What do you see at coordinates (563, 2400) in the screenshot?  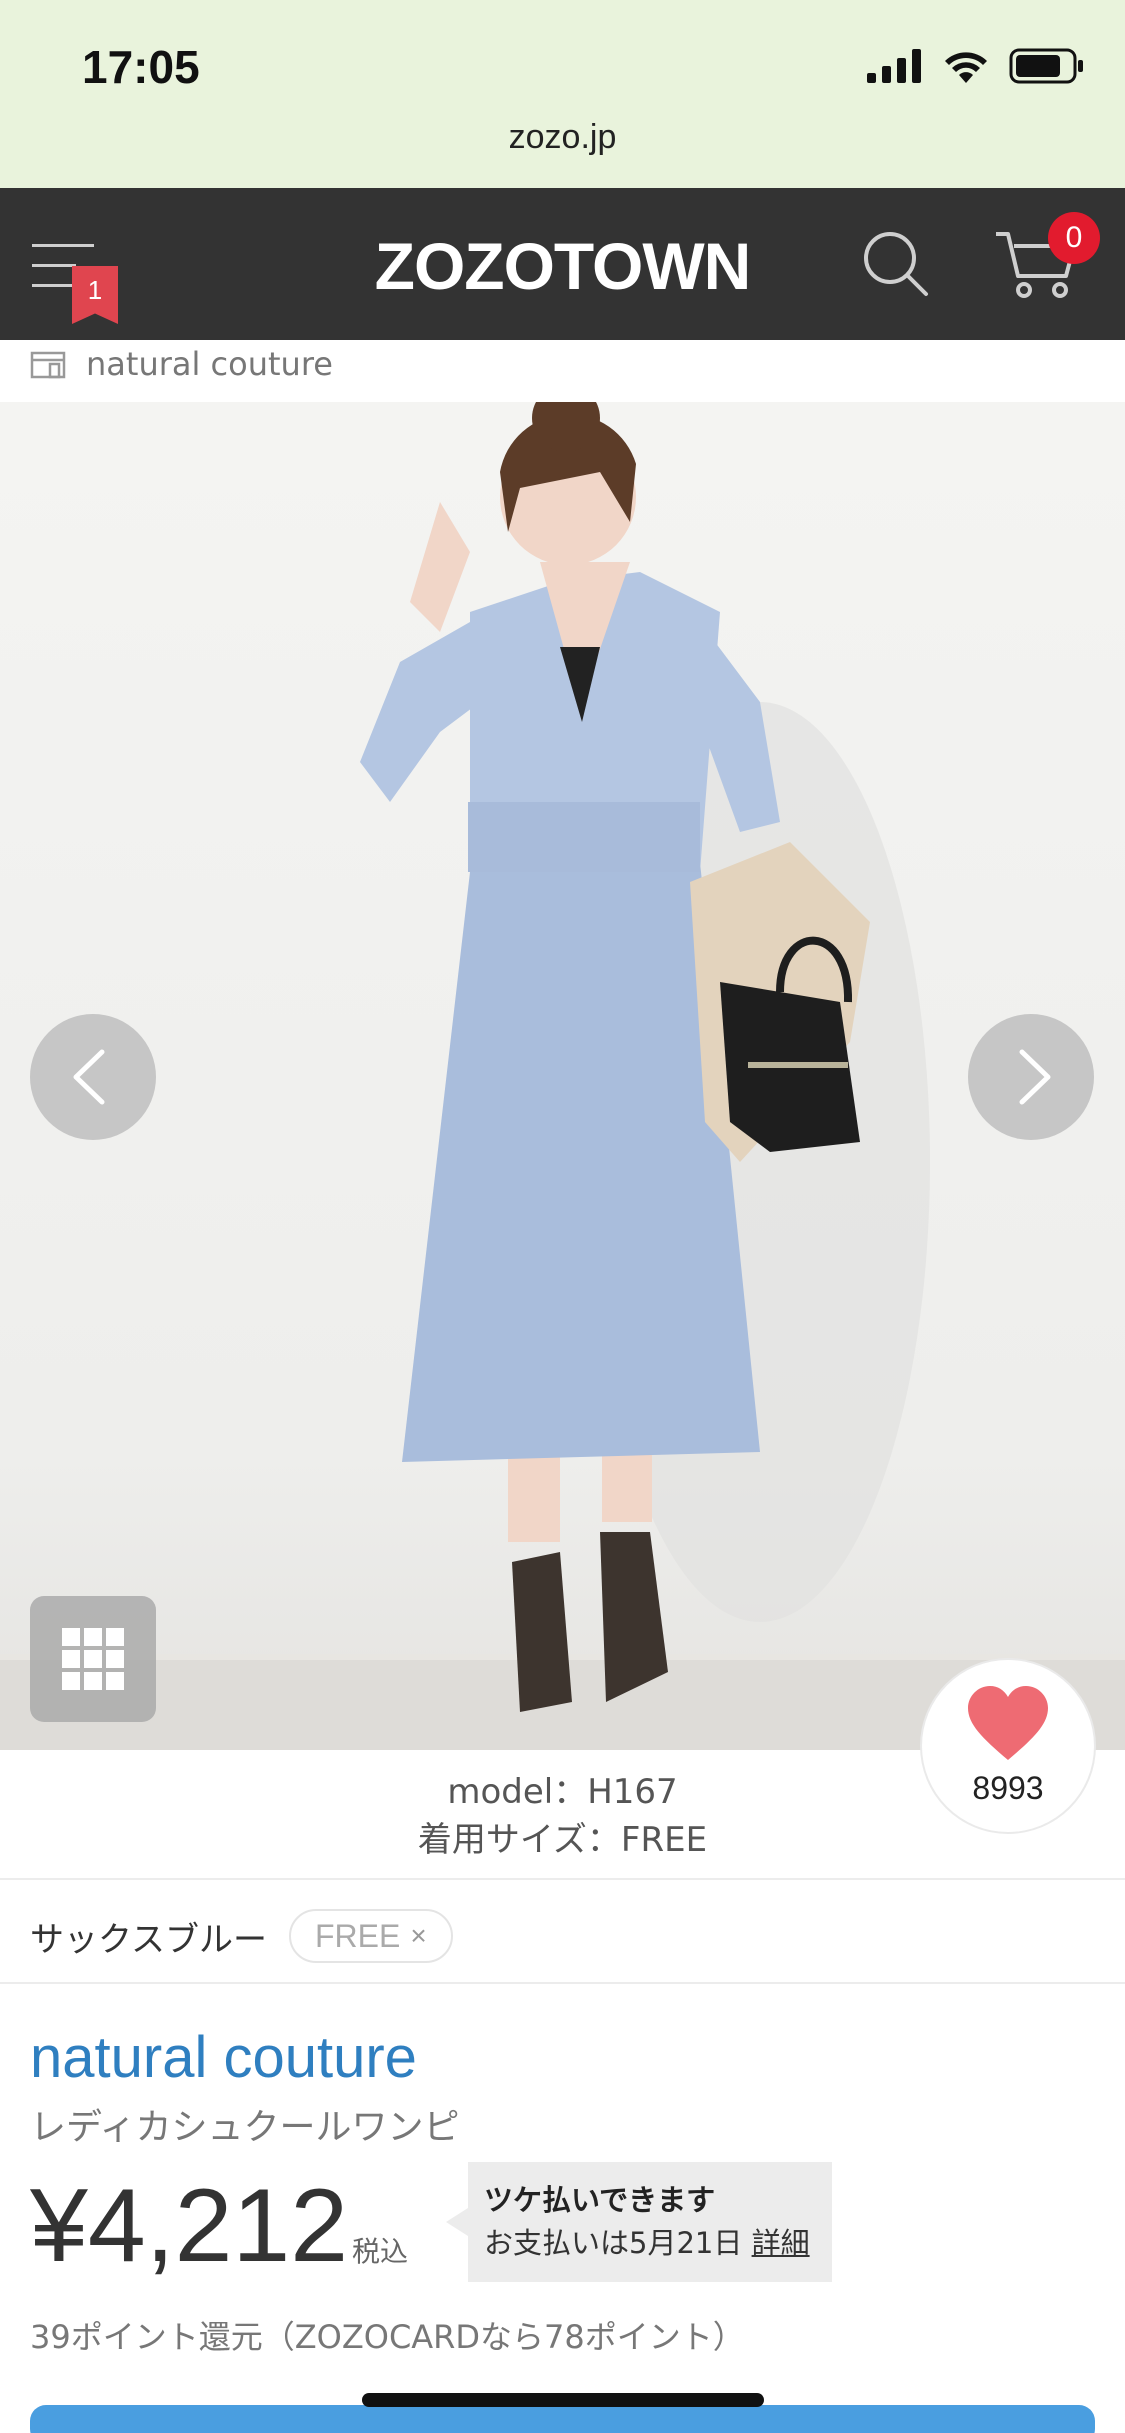 I see `home-indicator` at bounding box center [563, 2400].